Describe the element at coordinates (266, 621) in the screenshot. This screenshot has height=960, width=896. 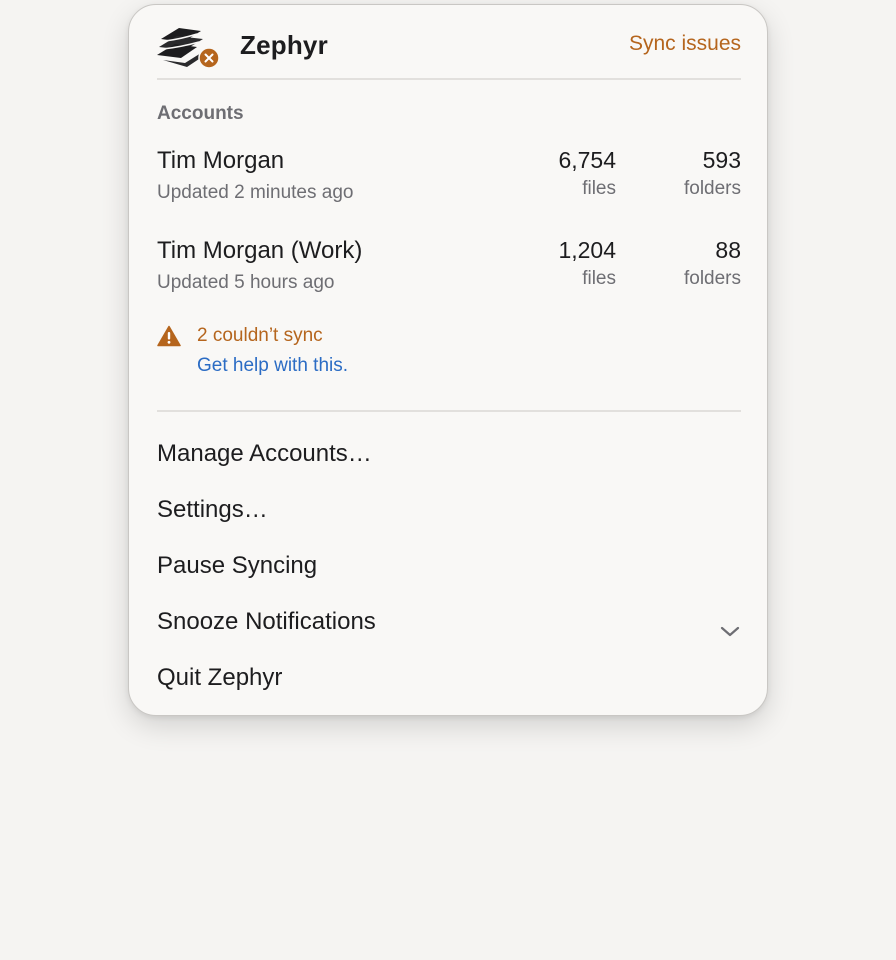
I see `menu-item-label: Snooze Notifications` at that location.